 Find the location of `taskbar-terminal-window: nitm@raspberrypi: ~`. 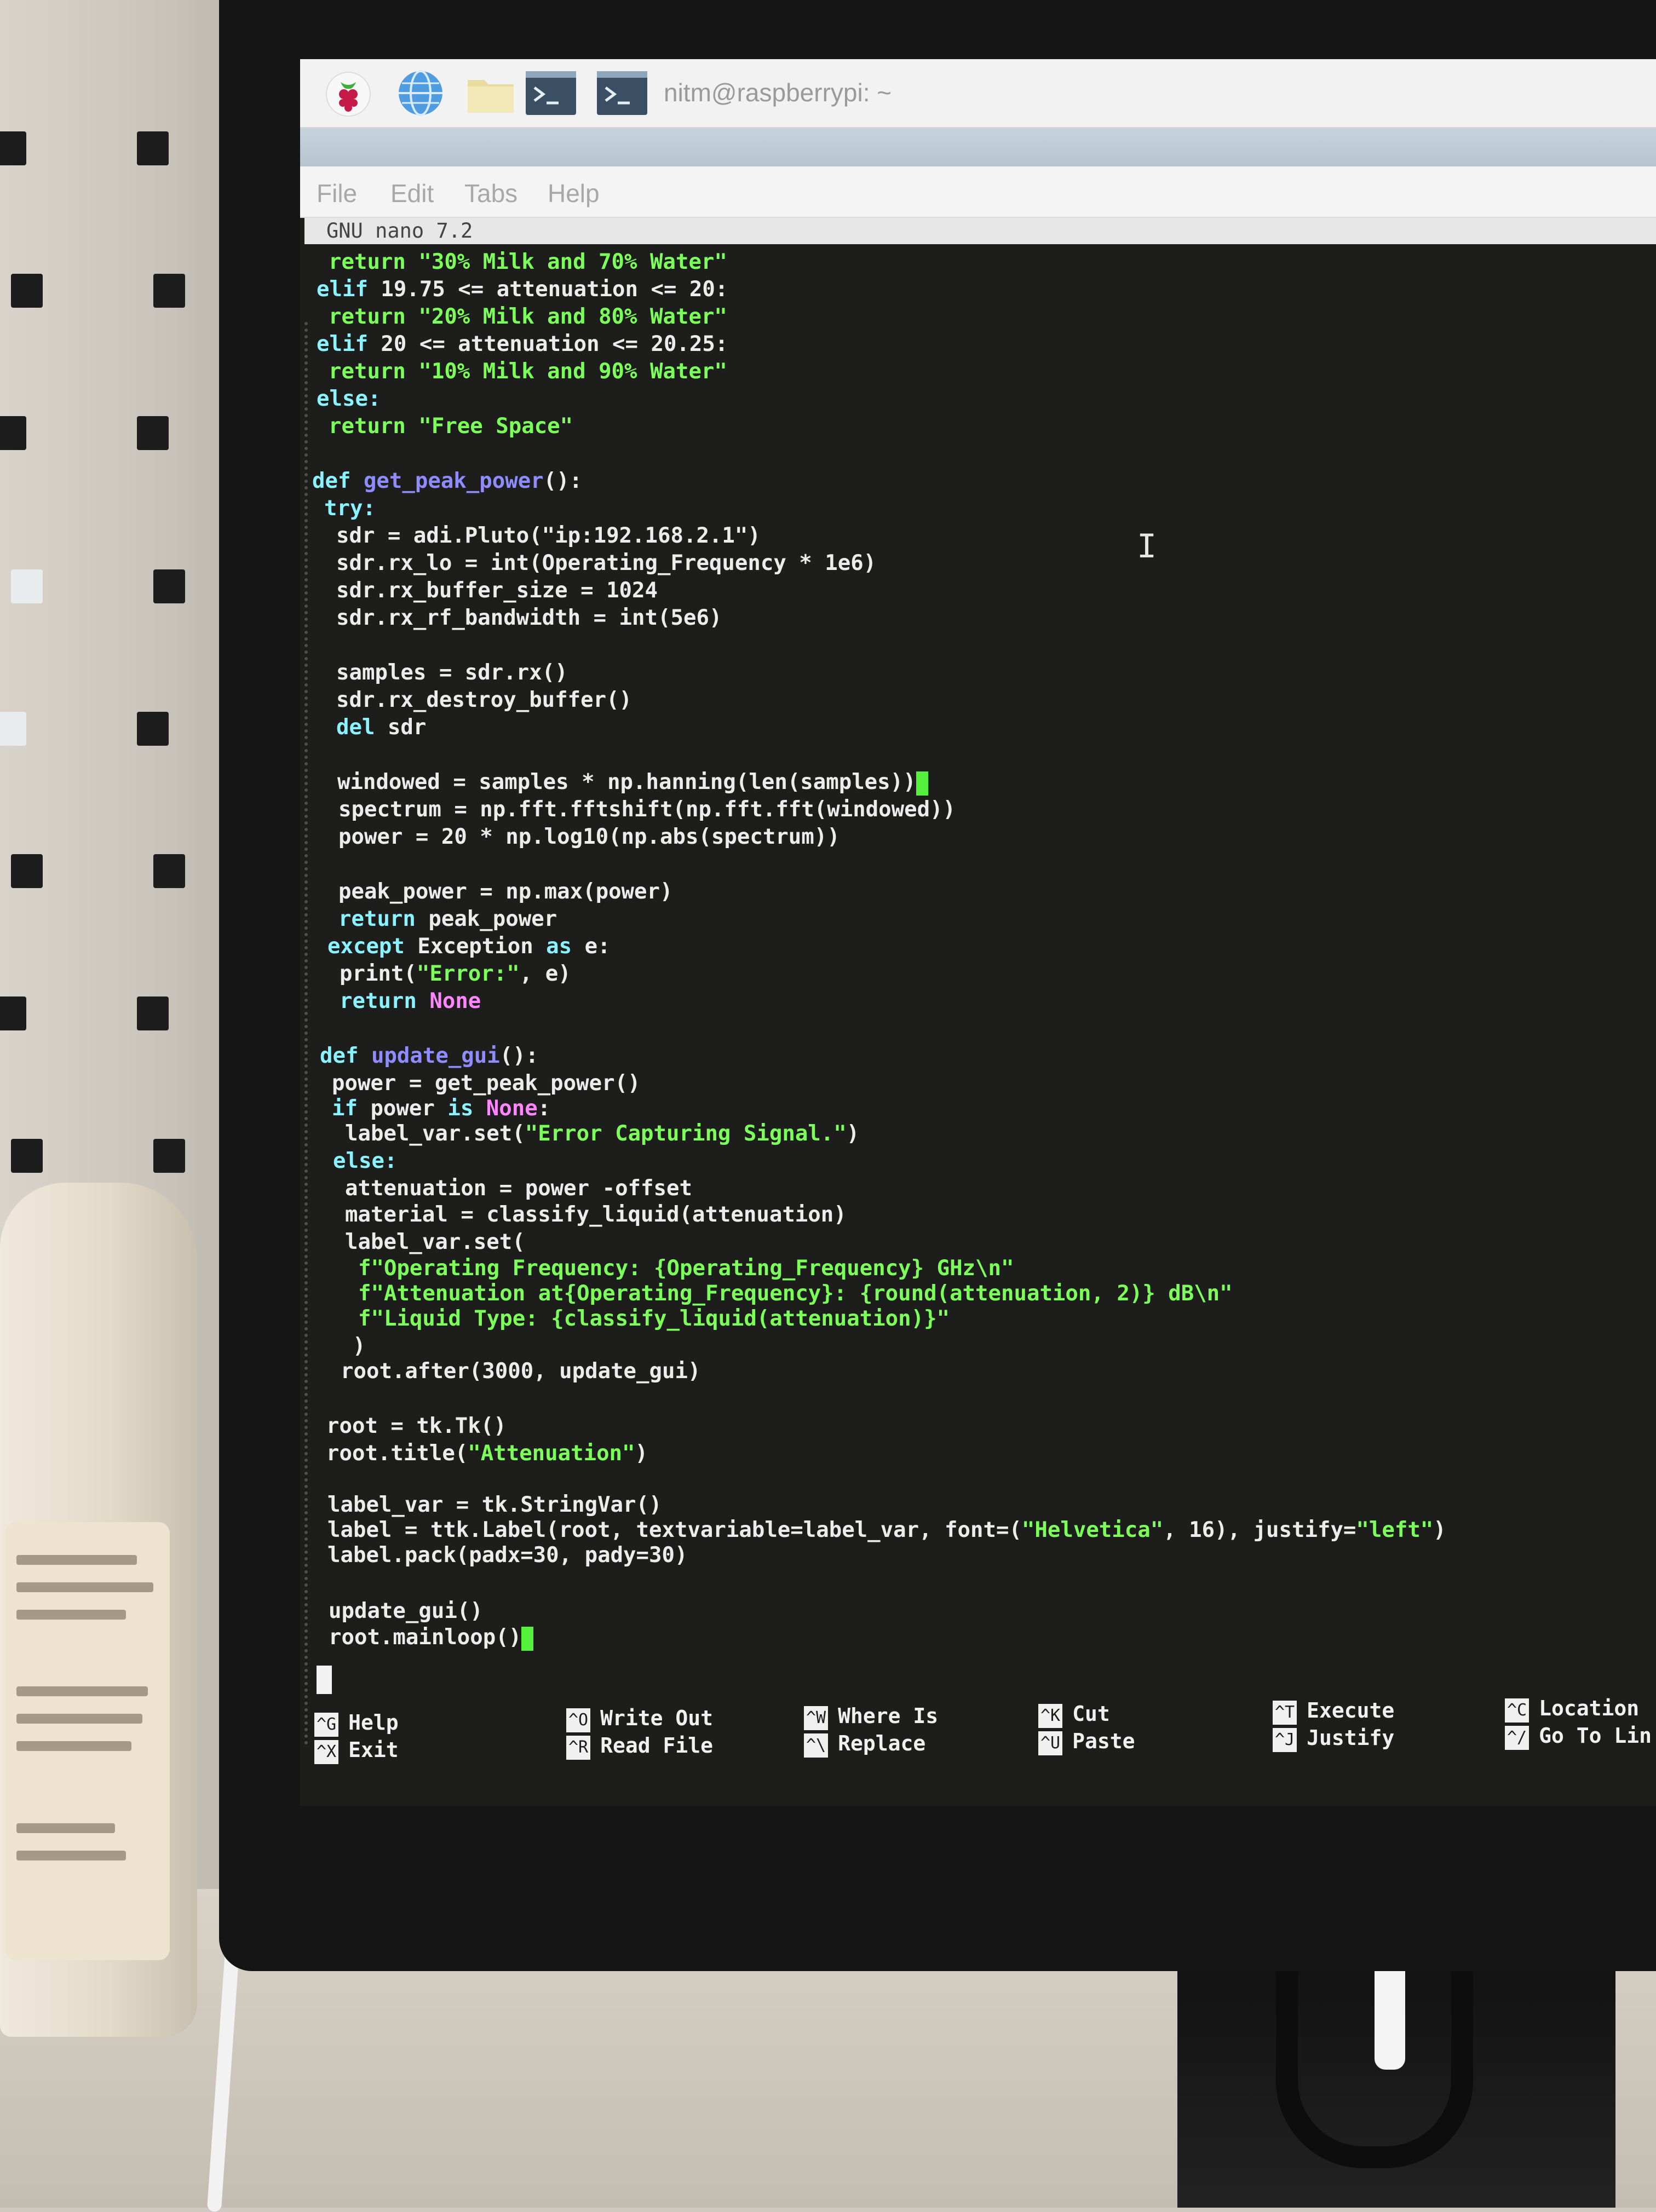

taskbar-terminal-window: nitm@raspberrypi: ~ is located at coordinates (760, 93).